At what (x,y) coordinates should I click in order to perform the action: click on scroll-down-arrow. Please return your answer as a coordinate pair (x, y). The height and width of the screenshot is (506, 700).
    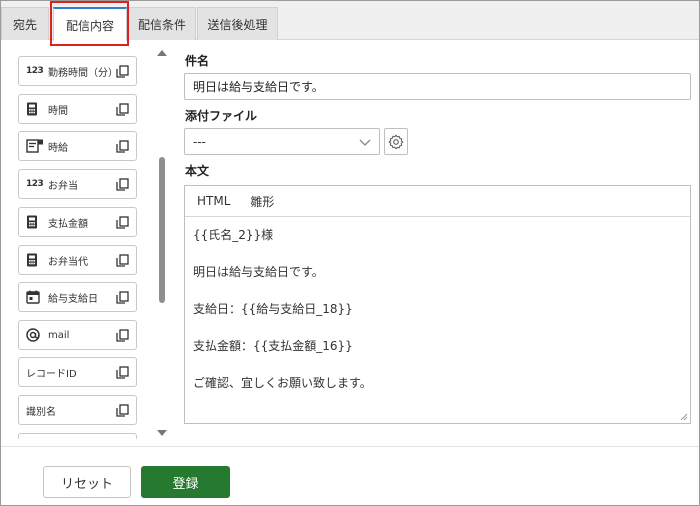
    Looking at the image, I should click on (162, 433).